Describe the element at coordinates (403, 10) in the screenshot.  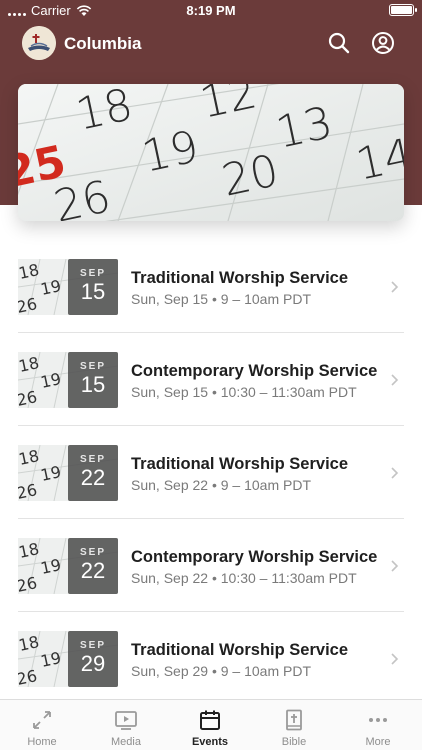
I see `battery-icon` at that location.